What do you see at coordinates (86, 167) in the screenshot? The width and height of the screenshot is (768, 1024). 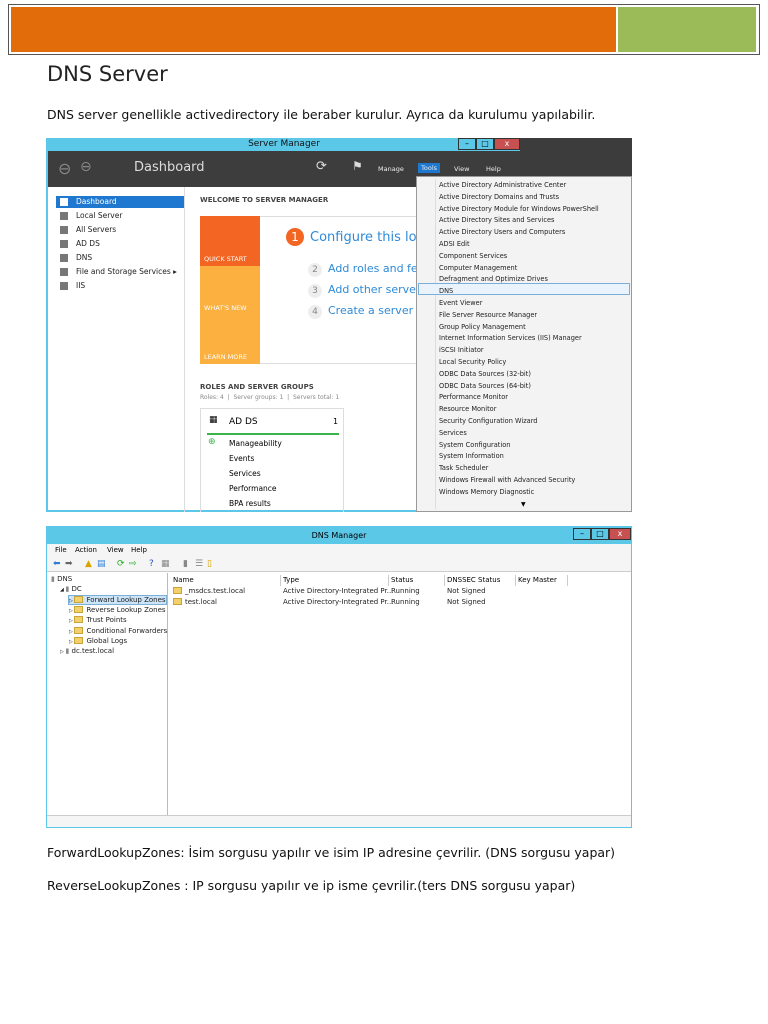 I see `forward-icon: ⊖` at bounding box center [86, 167].